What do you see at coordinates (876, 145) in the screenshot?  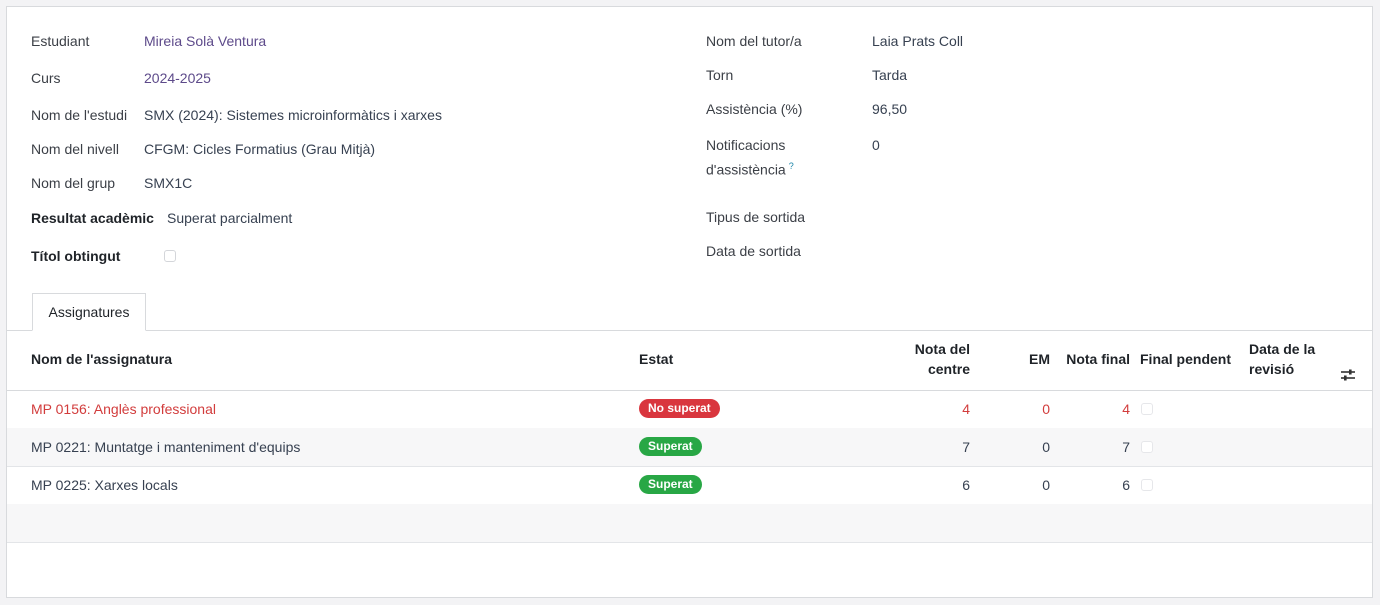 I see `value-notificacions: 0` at bounding box center [876, 145].